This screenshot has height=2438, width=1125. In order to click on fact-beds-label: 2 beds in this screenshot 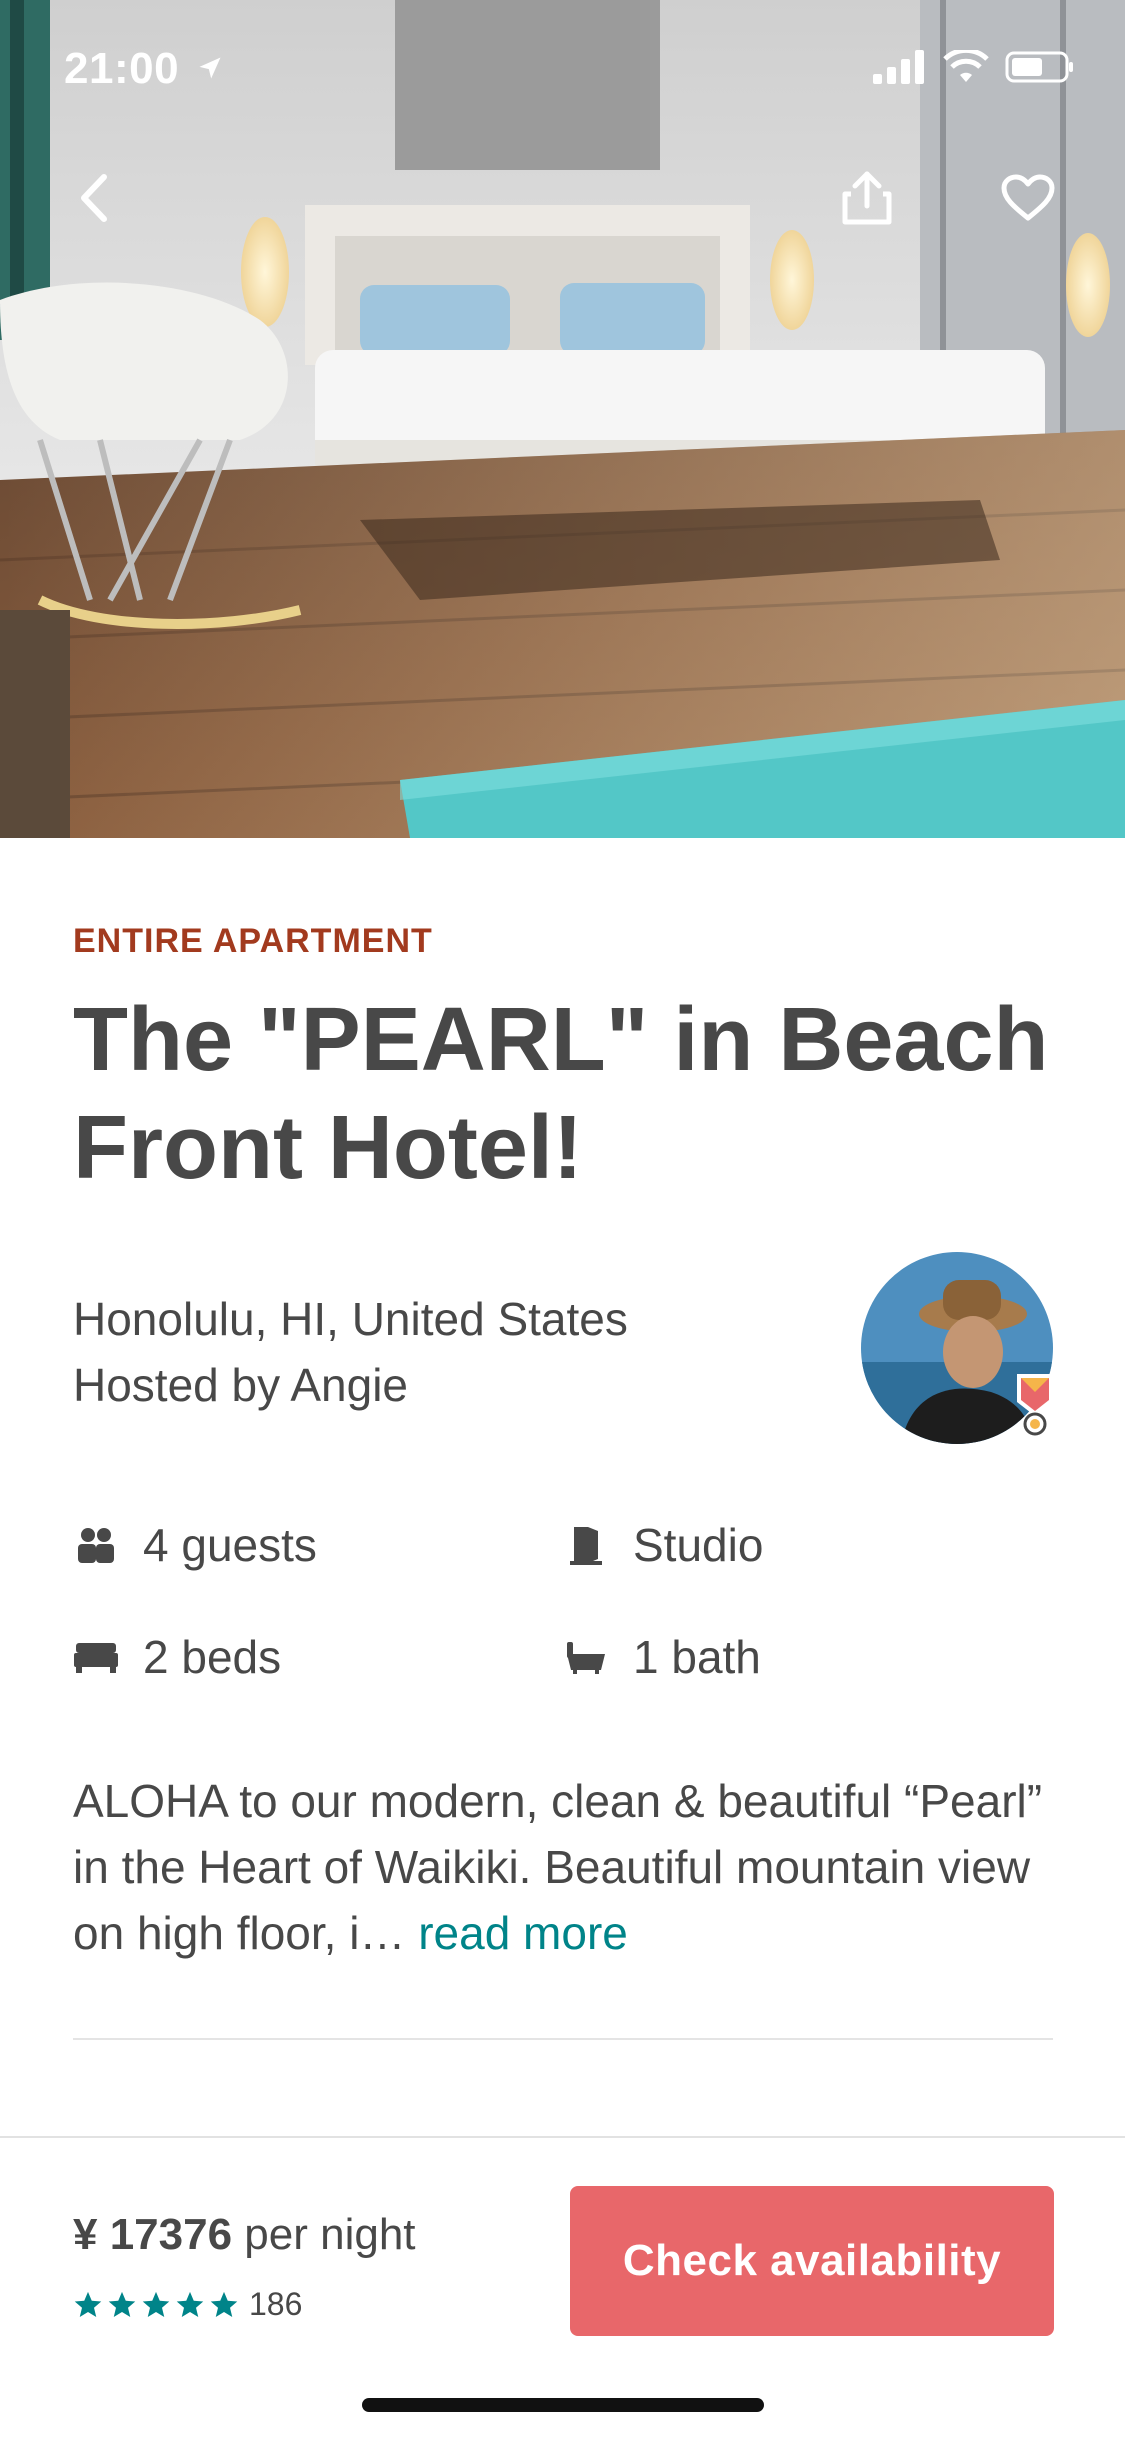, I will do `click(212, 1657)`.